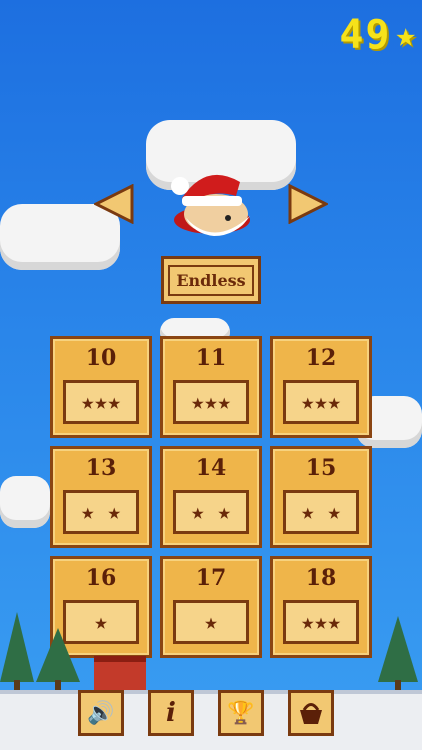 Image resolution: width=422 pixels, height=750 pixels. I want to click on level-number: 11, so click(211, 358).